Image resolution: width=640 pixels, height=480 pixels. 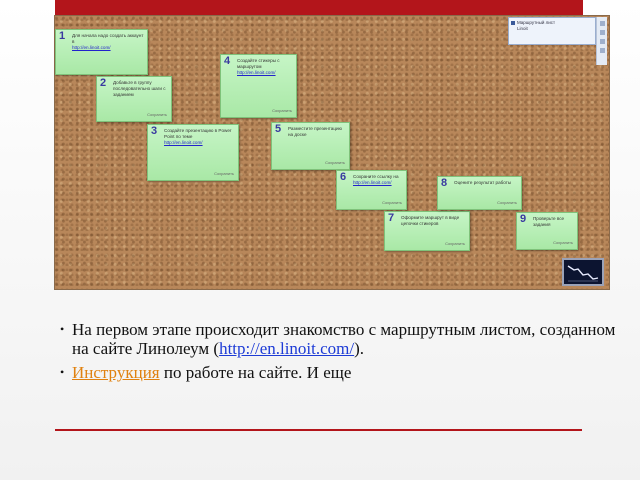 What do you see at coordinates (278, 129) in the screenshot?
I see `note-number: 5` at bounding box center [278, 129].